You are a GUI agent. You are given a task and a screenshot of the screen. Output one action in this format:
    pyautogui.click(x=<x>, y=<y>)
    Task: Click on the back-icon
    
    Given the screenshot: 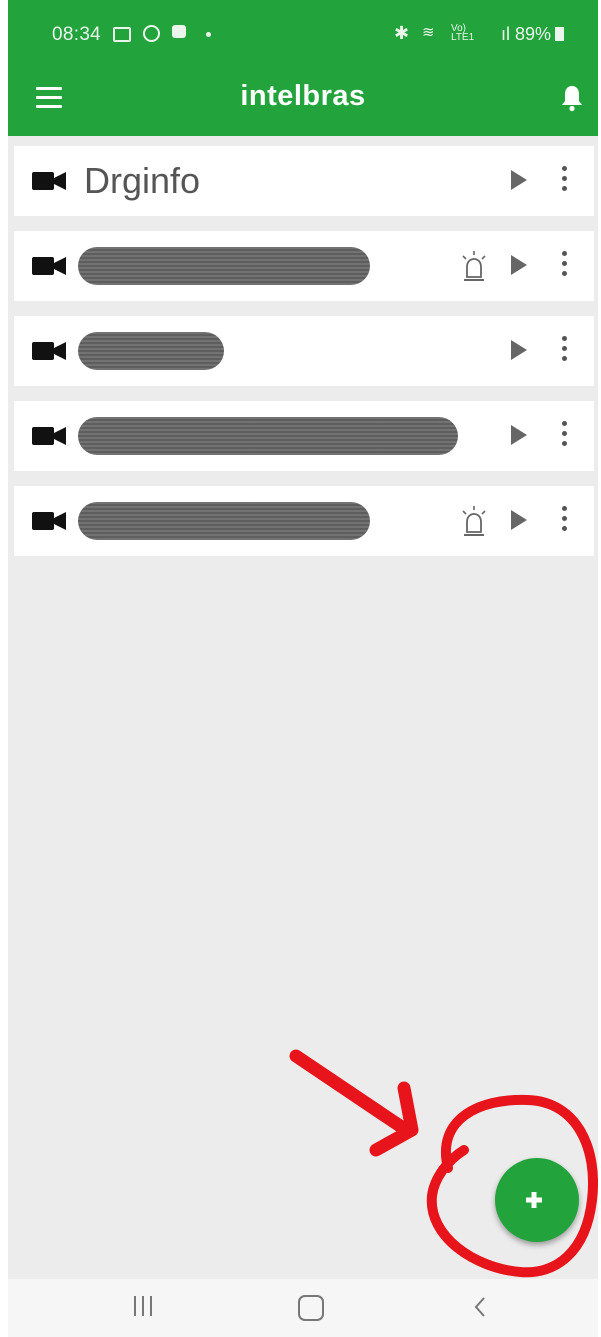 What is the action you would take?
    pyautogui.click(x=480, y=1307)
    